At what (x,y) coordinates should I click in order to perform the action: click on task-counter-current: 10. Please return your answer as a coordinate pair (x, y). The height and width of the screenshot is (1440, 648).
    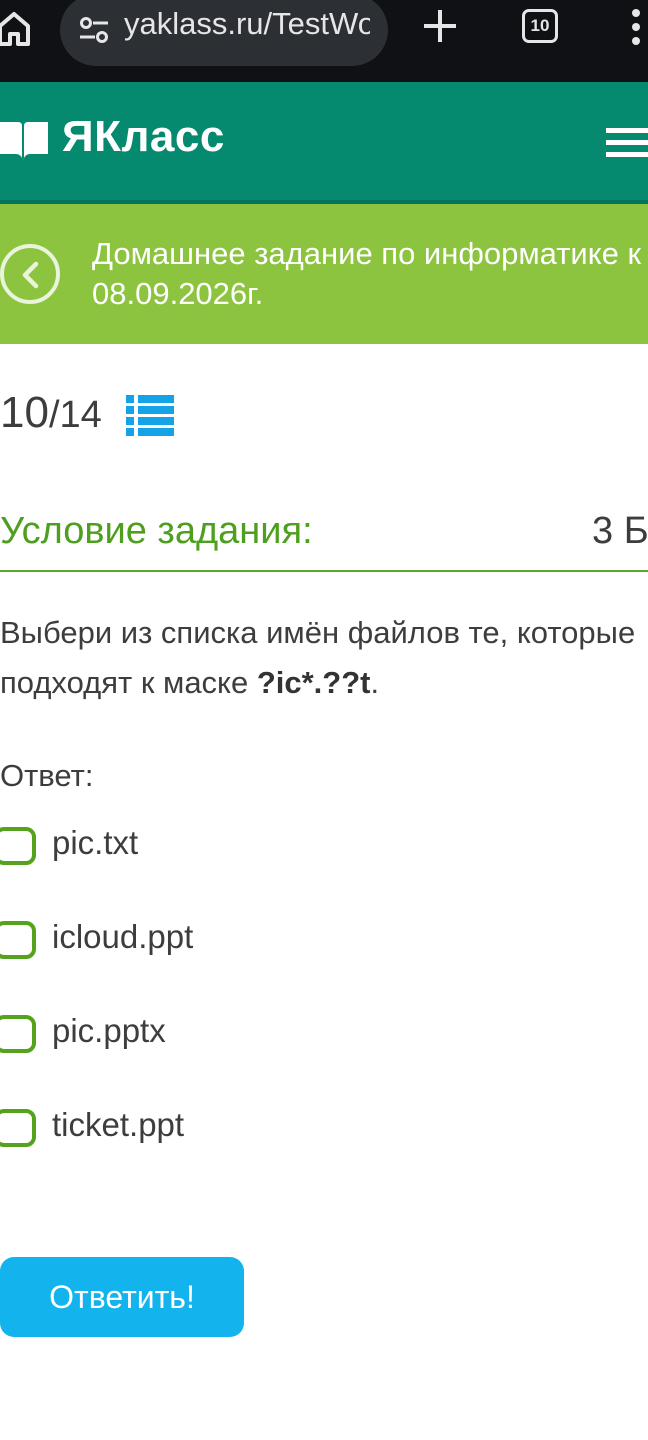
    Looking at the image, I should click on (24, 412).